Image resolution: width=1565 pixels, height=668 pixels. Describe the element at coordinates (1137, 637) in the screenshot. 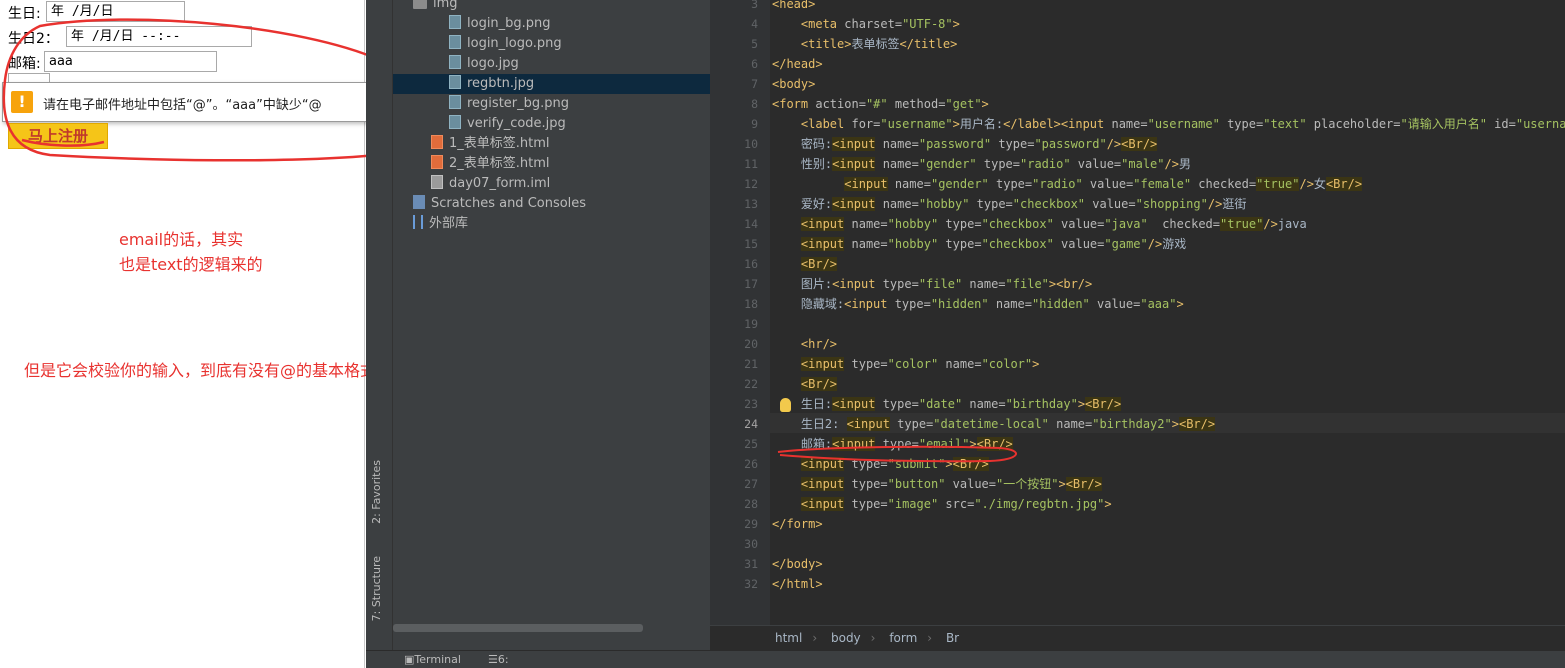

I see `breadcrumb: html › body › form › Br` at that location.